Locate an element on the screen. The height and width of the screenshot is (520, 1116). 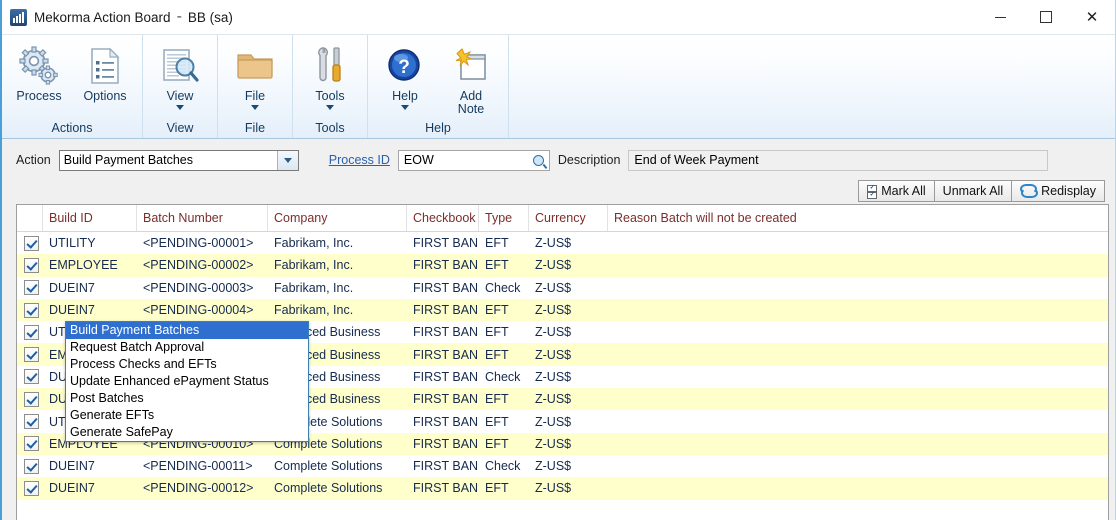
column-header-build-id: Build ID is located at coordinates (90, 218).